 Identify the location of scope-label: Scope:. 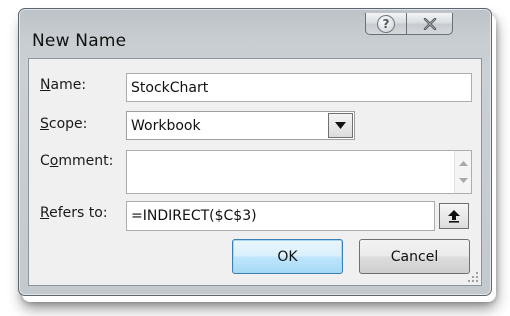
(63, 124).